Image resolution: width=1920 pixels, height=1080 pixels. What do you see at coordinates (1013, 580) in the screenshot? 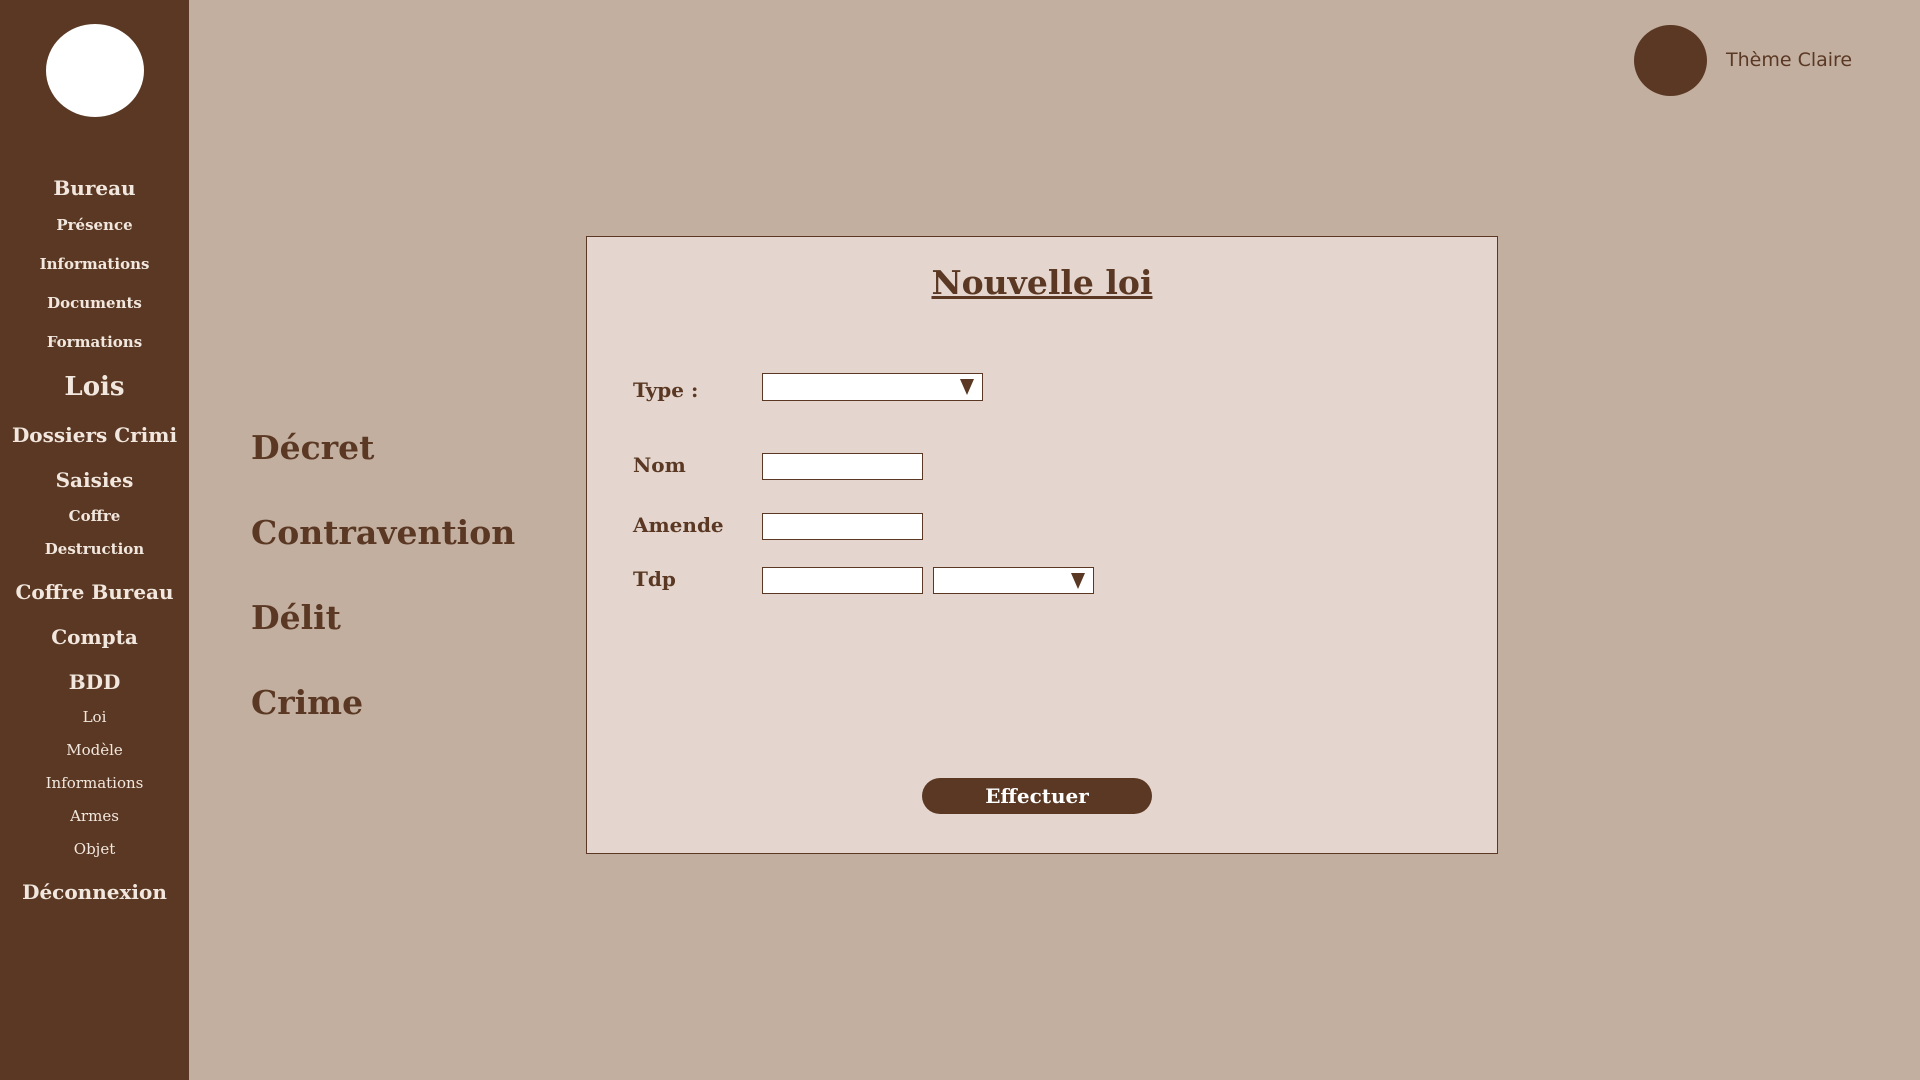
I see `tdp-unit-select` at bounding box center [1013, 580].